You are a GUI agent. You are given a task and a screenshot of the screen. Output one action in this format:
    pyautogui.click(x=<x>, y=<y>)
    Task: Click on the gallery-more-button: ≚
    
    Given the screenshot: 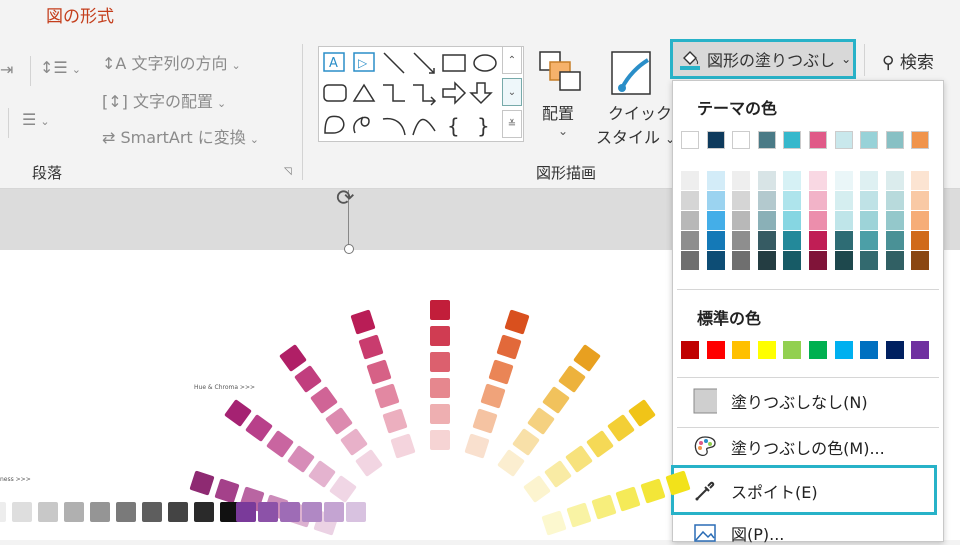 What is the action you would take?
    pyautogui.click(x=512, y=124)
    